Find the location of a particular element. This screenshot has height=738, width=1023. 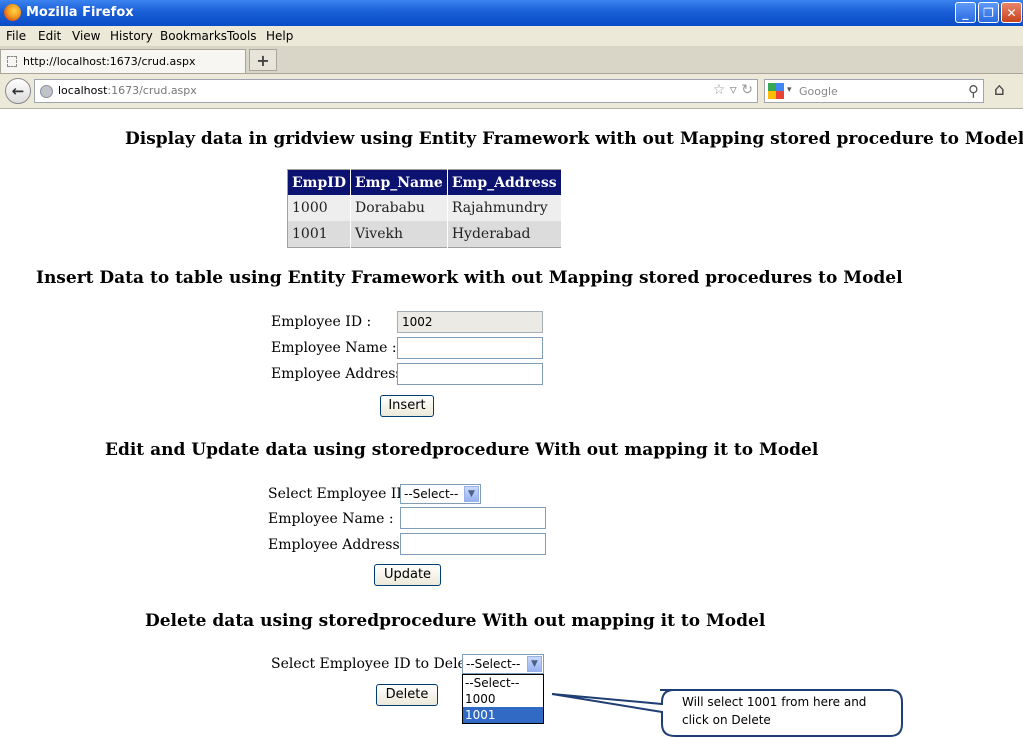

url-bar: localhost:1673/crud.aspx ☆ ▿ ↻ is located at coordinates (396, 91).